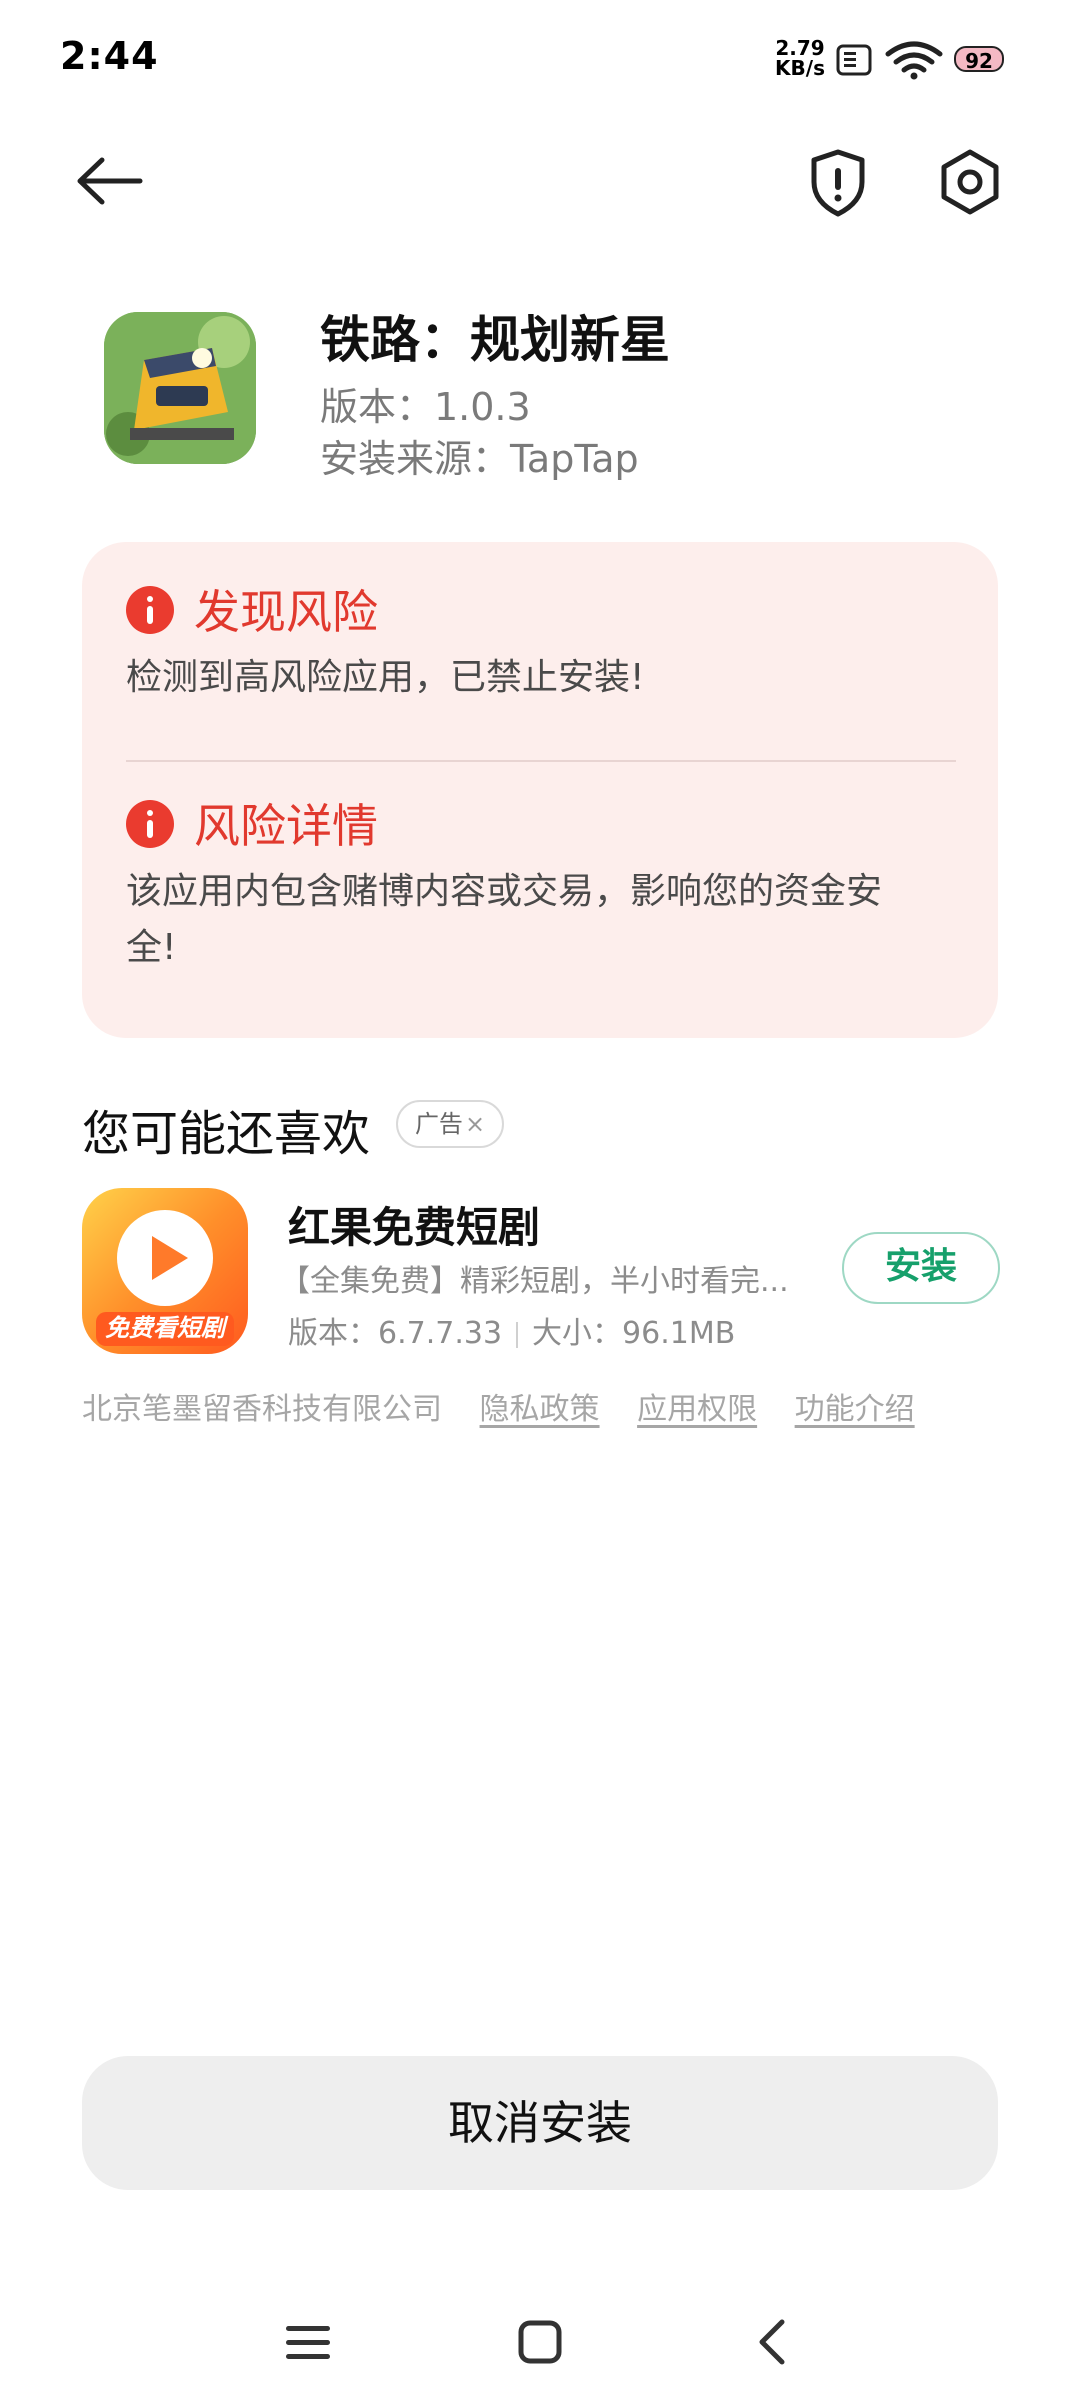 The image size is (1080, 2400). Describe the element at coordinates (697, 1409) in the screenshot. I see `app-permissions-link: 应用权限` at that location.